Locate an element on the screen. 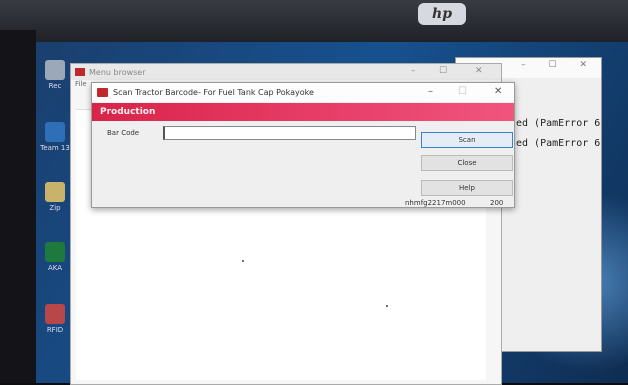 The height and width of the screenshot is (385, 628). excel-icon is located at coordinates (55, 252).